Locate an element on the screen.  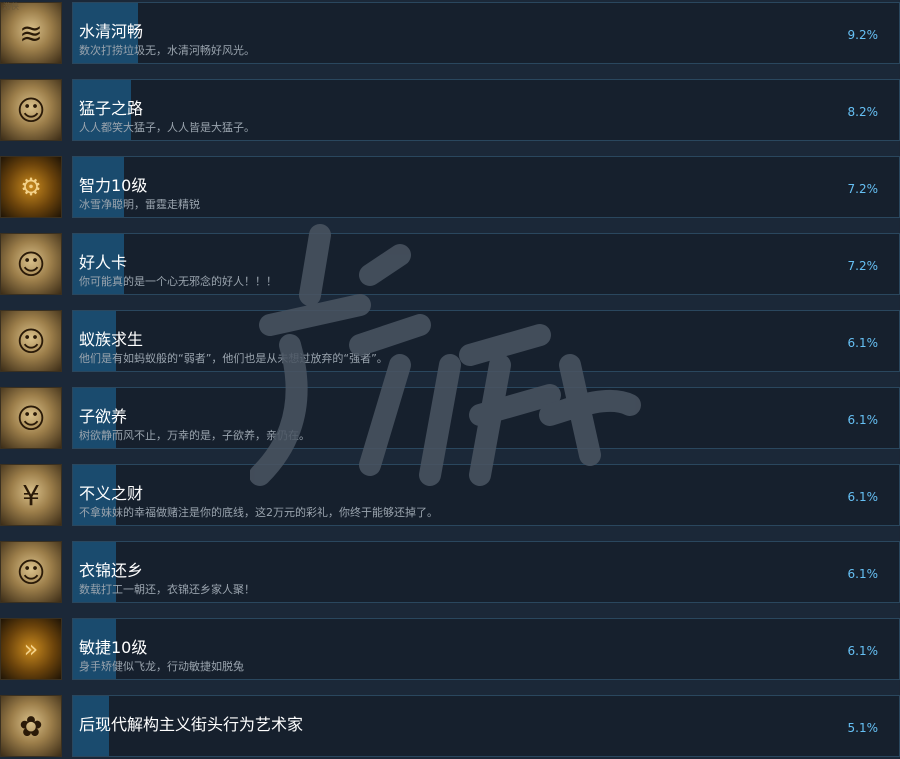
money-icon-glyph: ¥ is located at coordinates (31, 495).